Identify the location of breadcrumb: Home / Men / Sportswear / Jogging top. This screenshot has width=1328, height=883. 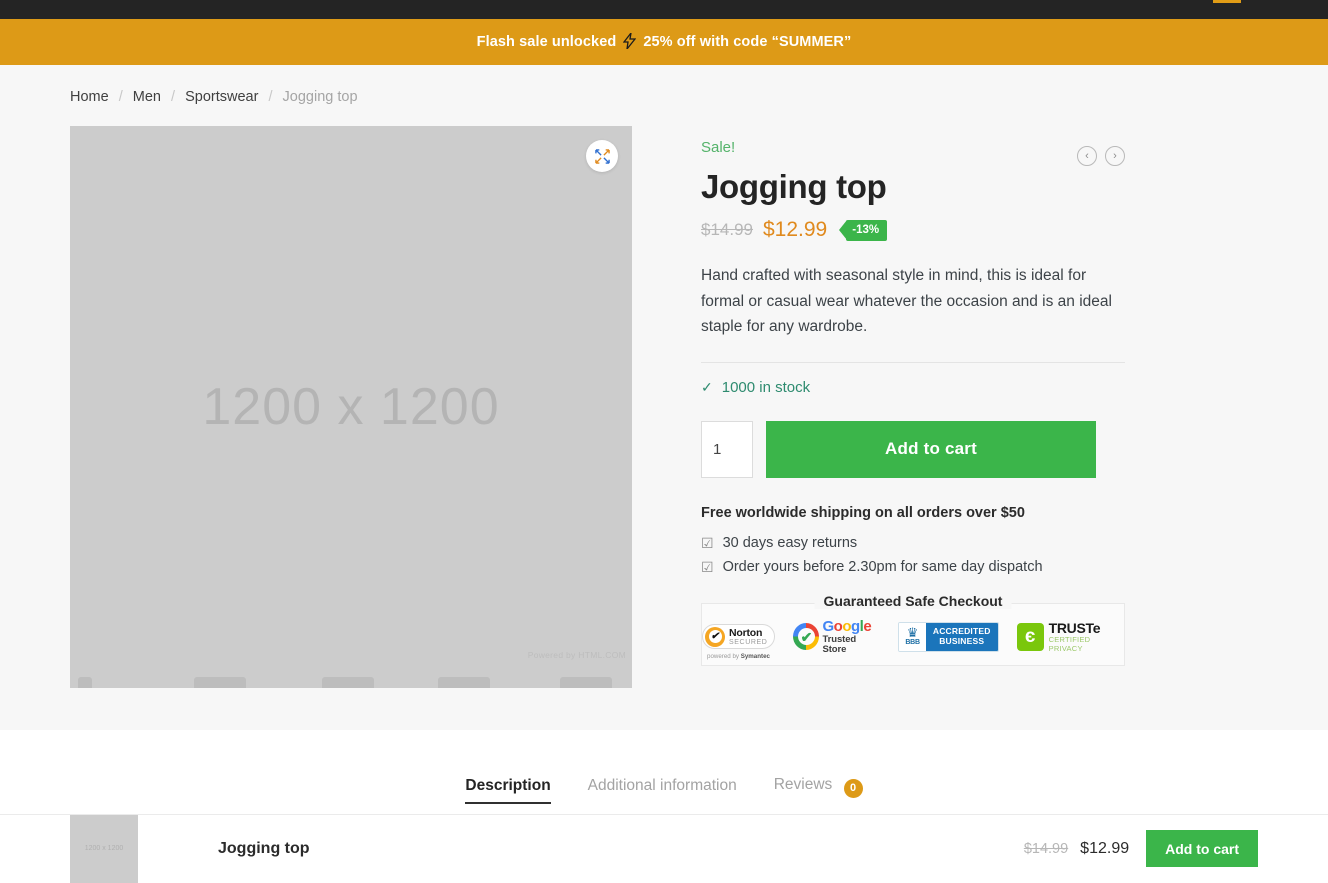
(214, 97).